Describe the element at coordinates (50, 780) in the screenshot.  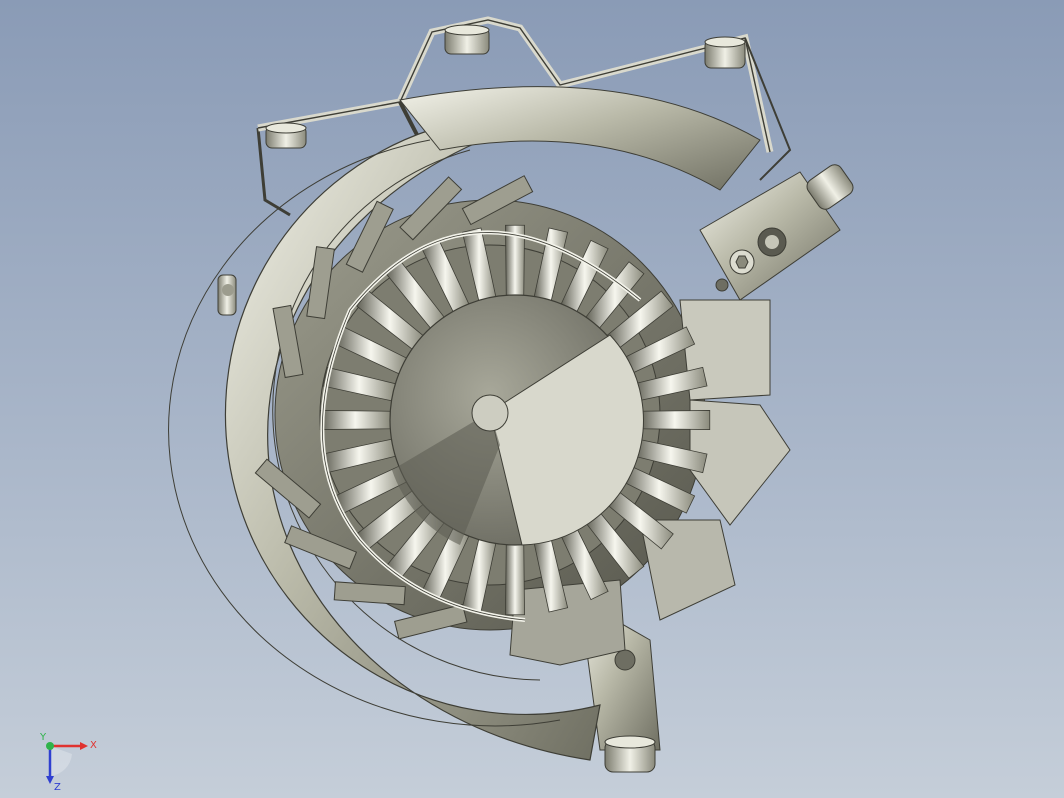
I see `z-axis-arrow-icon` at that location.